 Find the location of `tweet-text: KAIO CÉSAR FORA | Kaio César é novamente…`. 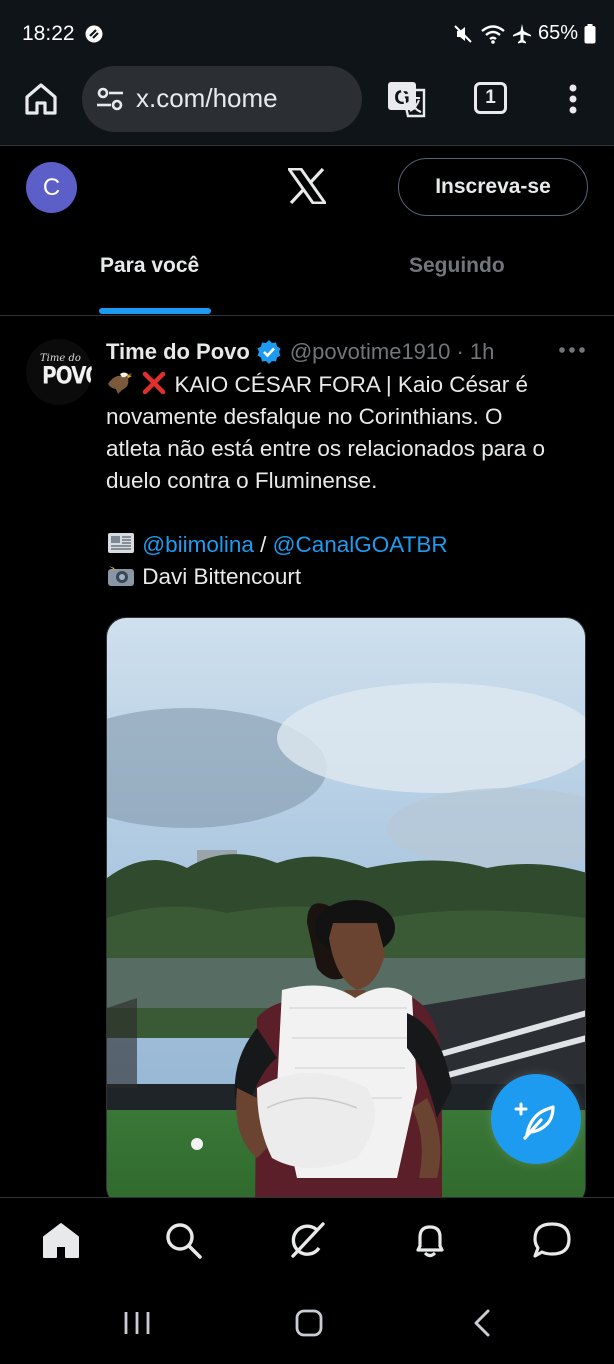

tweet-text: KAIO CÉSAR FORA | Kaio César é novamente… is located at coordinates (351, 481).